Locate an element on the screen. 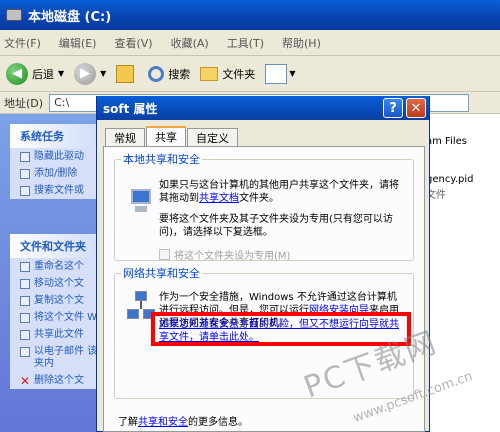 The height and width of the screenshot is (432, 500). menu-favorites: 收藏(A) is located at coordinates (190, 43).